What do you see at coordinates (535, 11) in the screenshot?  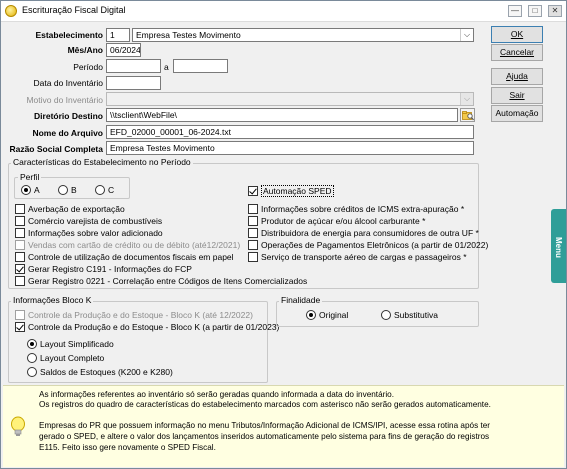 I see `maximize-button: □` at bounding box center [535, 11].